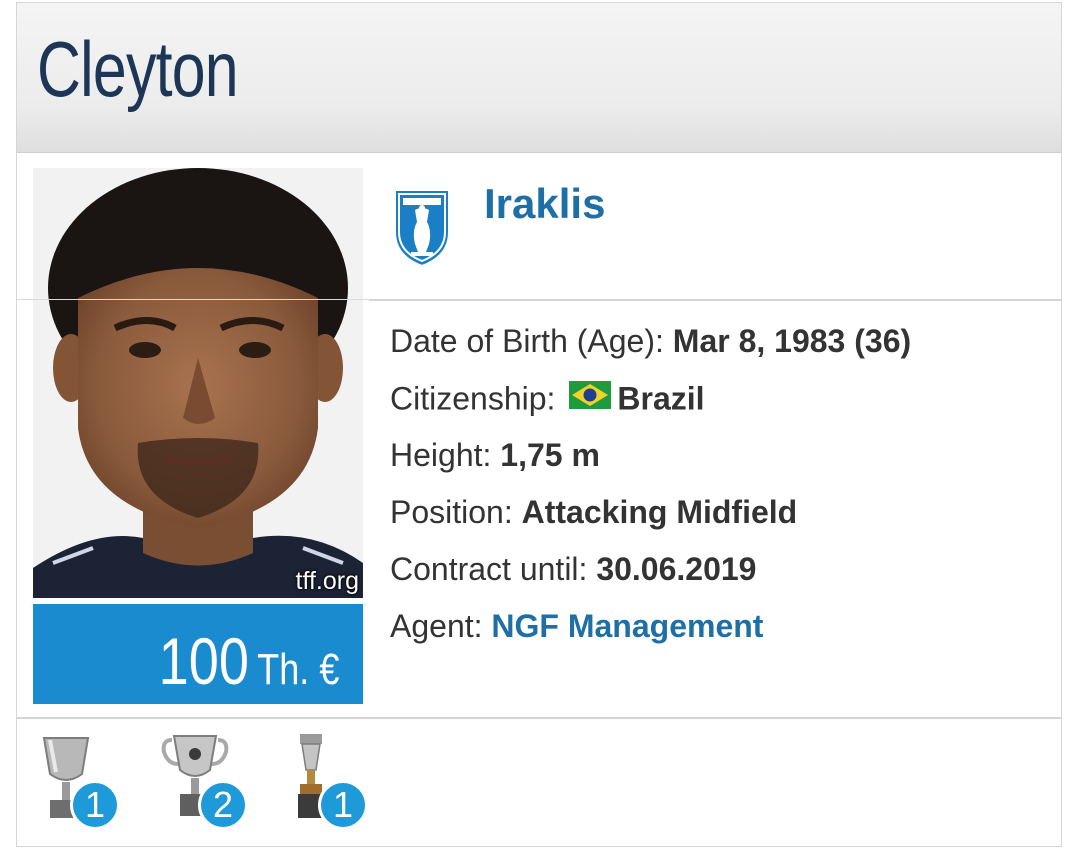 The height and width of the screenshot is (849, 1080). Describe the element at coordinates (451, 512) in the screenshot. I see `fact-label: Position:` at that location.